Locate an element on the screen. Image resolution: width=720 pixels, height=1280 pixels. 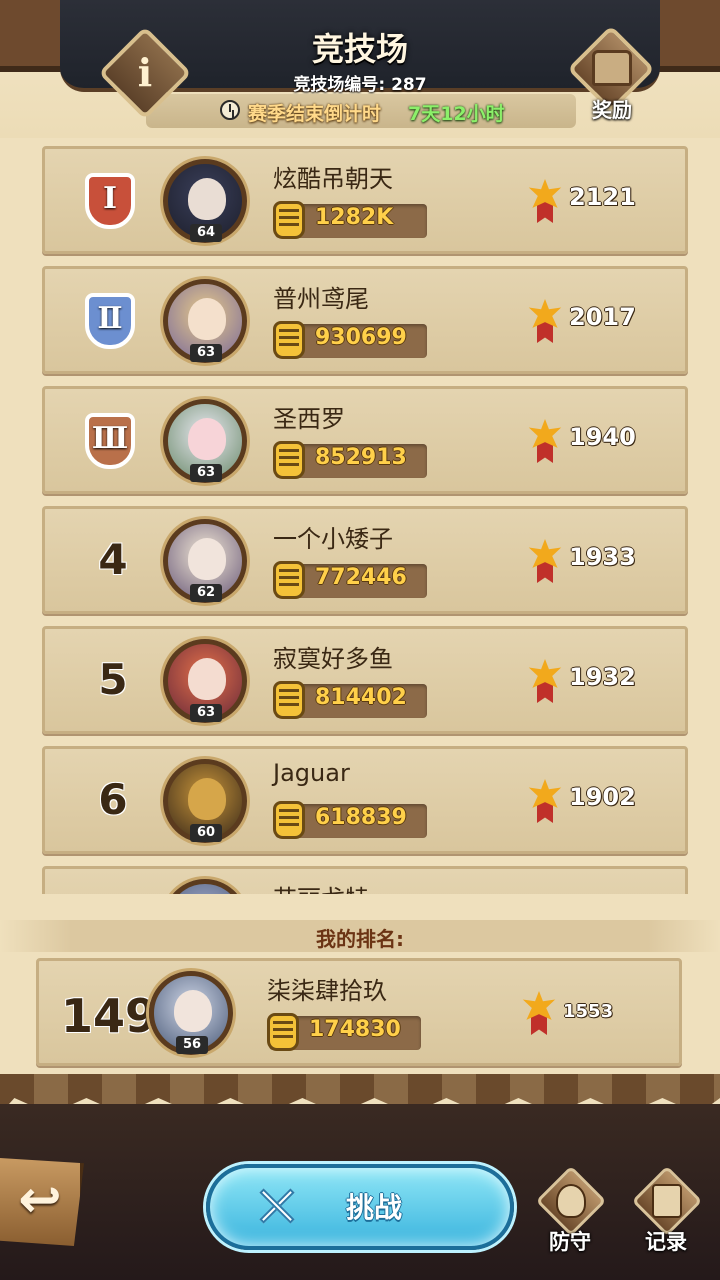
player-name: Jaguar is located at coordinates (311, 773).